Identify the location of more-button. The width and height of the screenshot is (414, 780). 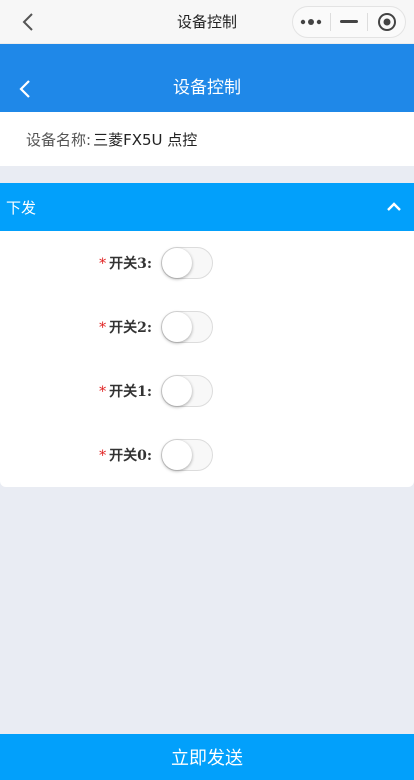
(311, 22).